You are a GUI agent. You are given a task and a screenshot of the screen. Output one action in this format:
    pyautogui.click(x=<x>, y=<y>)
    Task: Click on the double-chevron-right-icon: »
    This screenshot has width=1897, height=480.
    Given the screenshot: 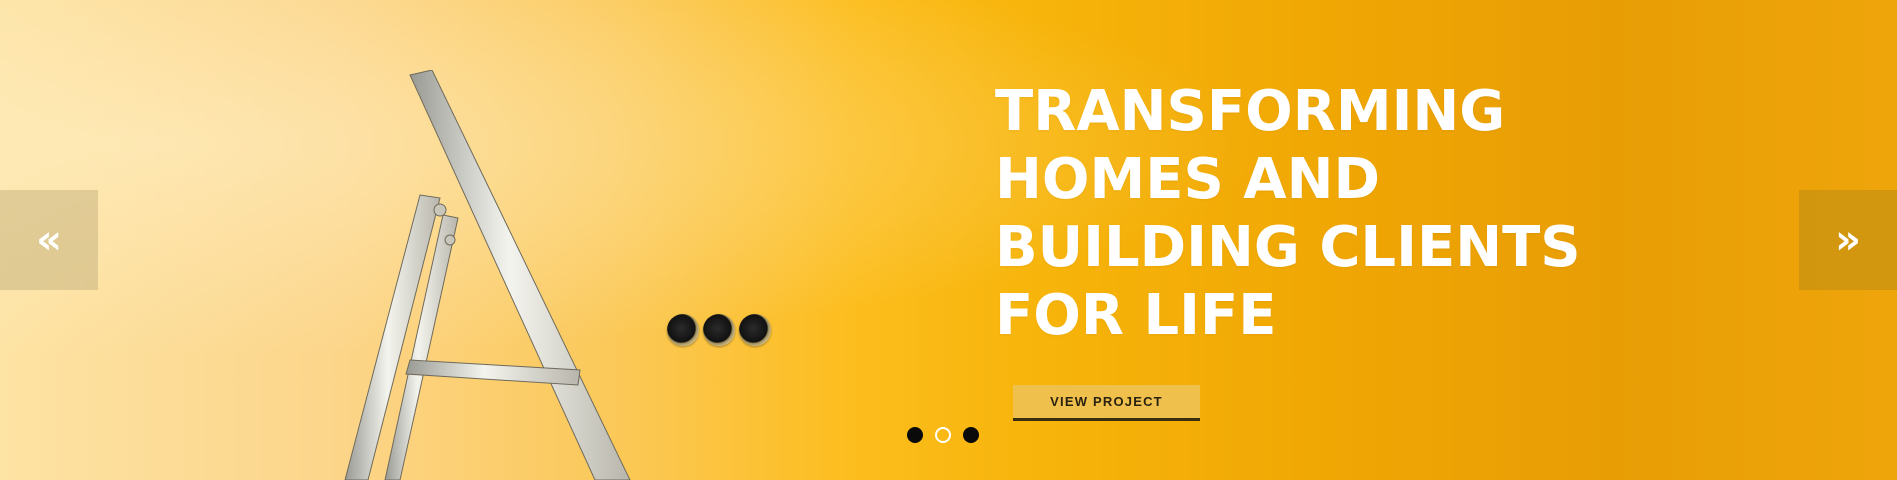 What is the action you would take?
    pyautogui.click(x=1848, y=240)
    